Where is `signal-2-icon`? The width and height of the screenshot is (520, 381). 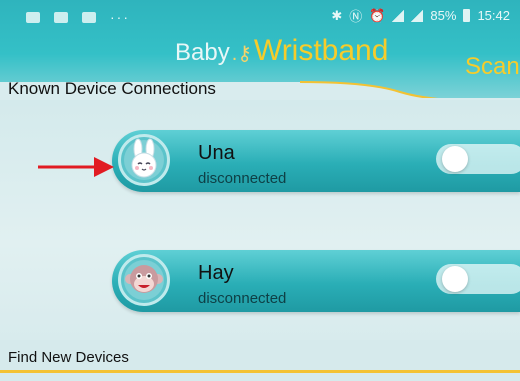
signal-2-icon is located at coordinates (417, 15).